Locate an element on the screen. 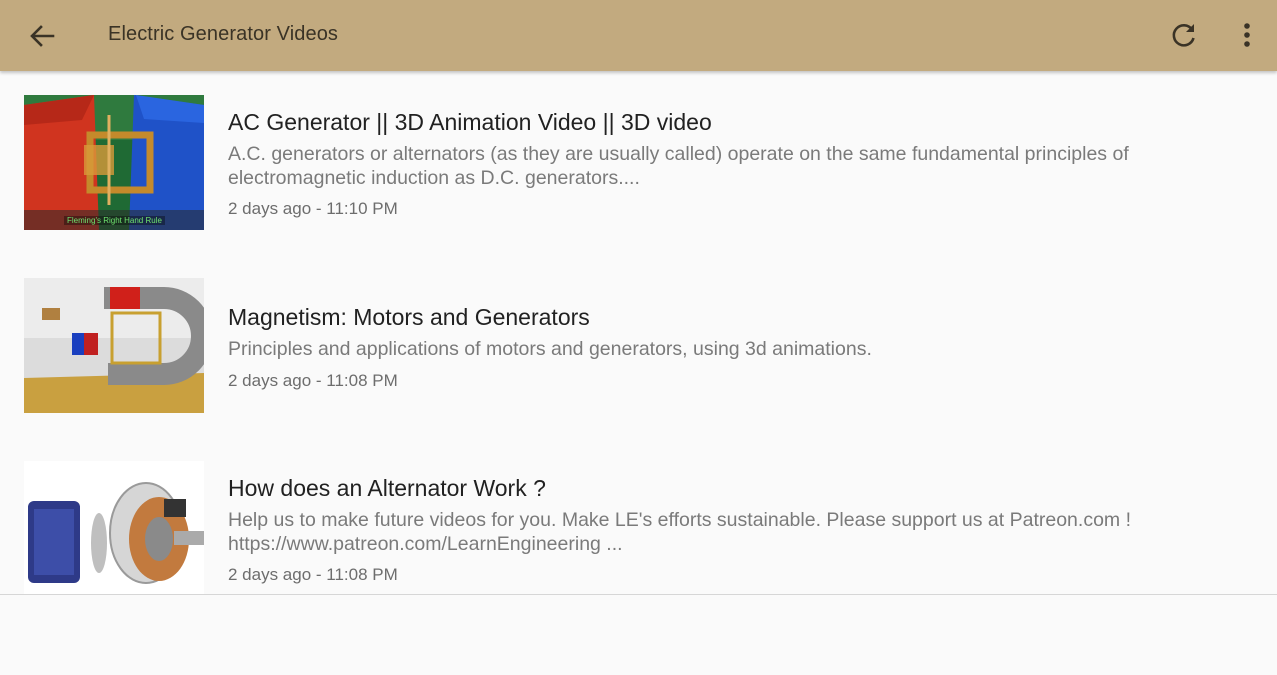 The height and width of the screenshot is (675, 1277). more-vert-icon is located at coordinates (1247, 35).